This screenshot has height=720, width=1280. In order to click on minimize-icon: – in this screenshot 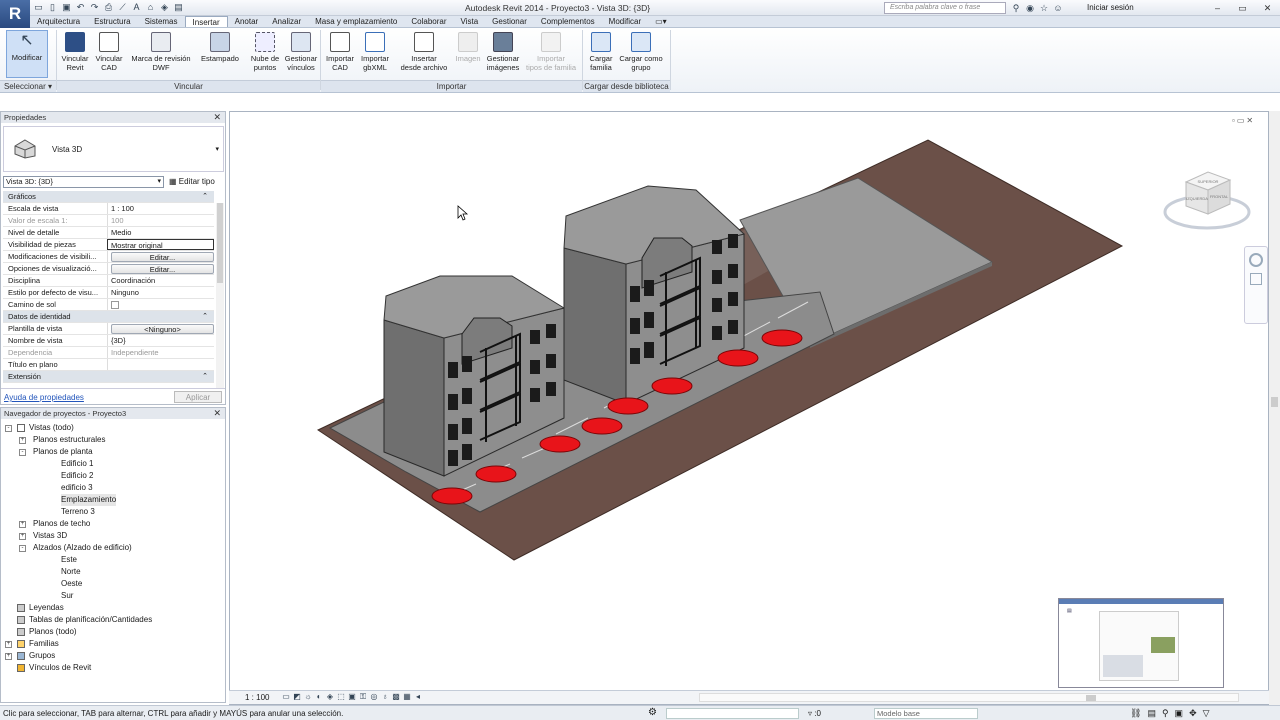, I will do `click(1217, 8)`.